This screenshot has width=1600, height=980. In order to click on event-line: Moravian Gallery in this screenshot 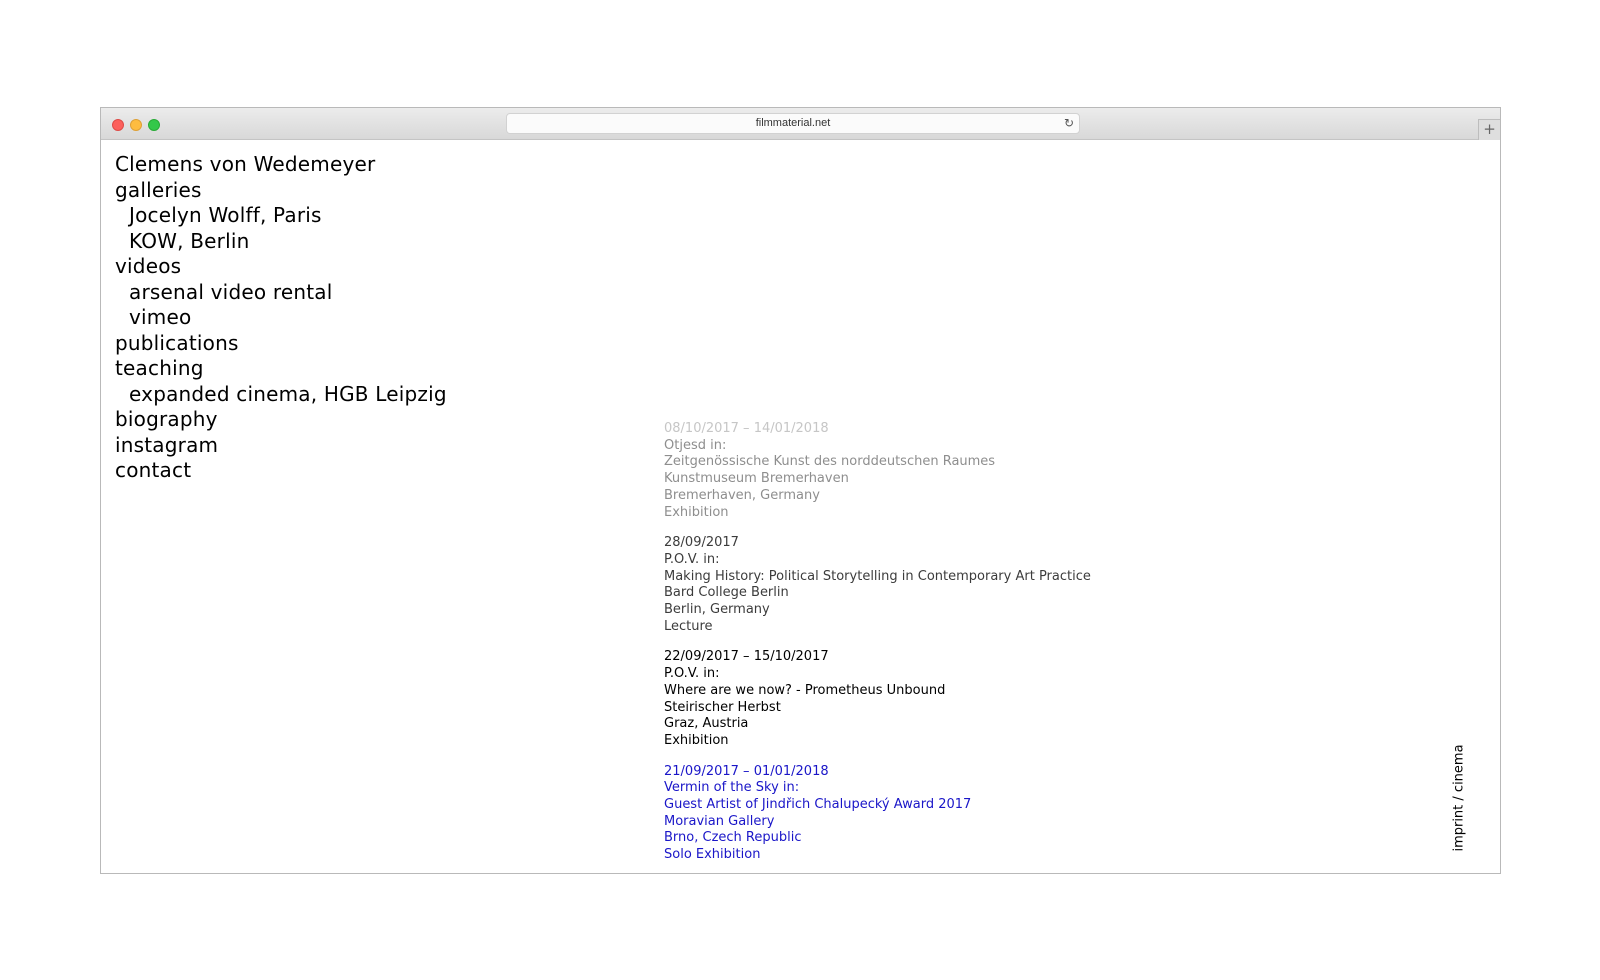, I will do `click(719, 821)`.